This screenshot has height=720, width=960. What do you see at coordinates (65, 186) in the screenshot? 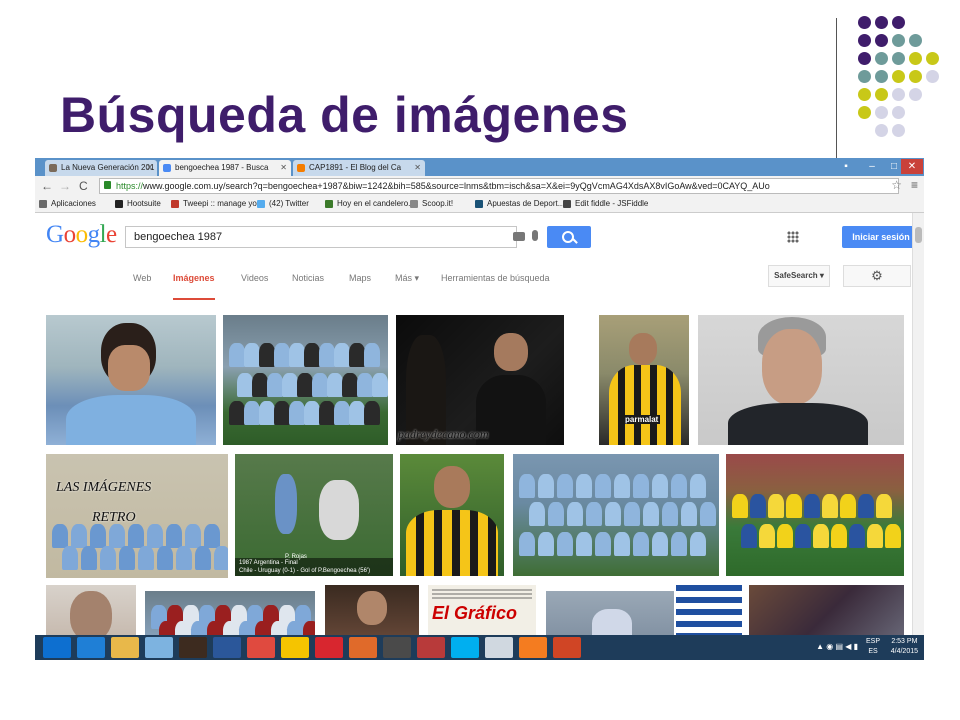
I see `forward-button: →` at bounding box center [65, 186].